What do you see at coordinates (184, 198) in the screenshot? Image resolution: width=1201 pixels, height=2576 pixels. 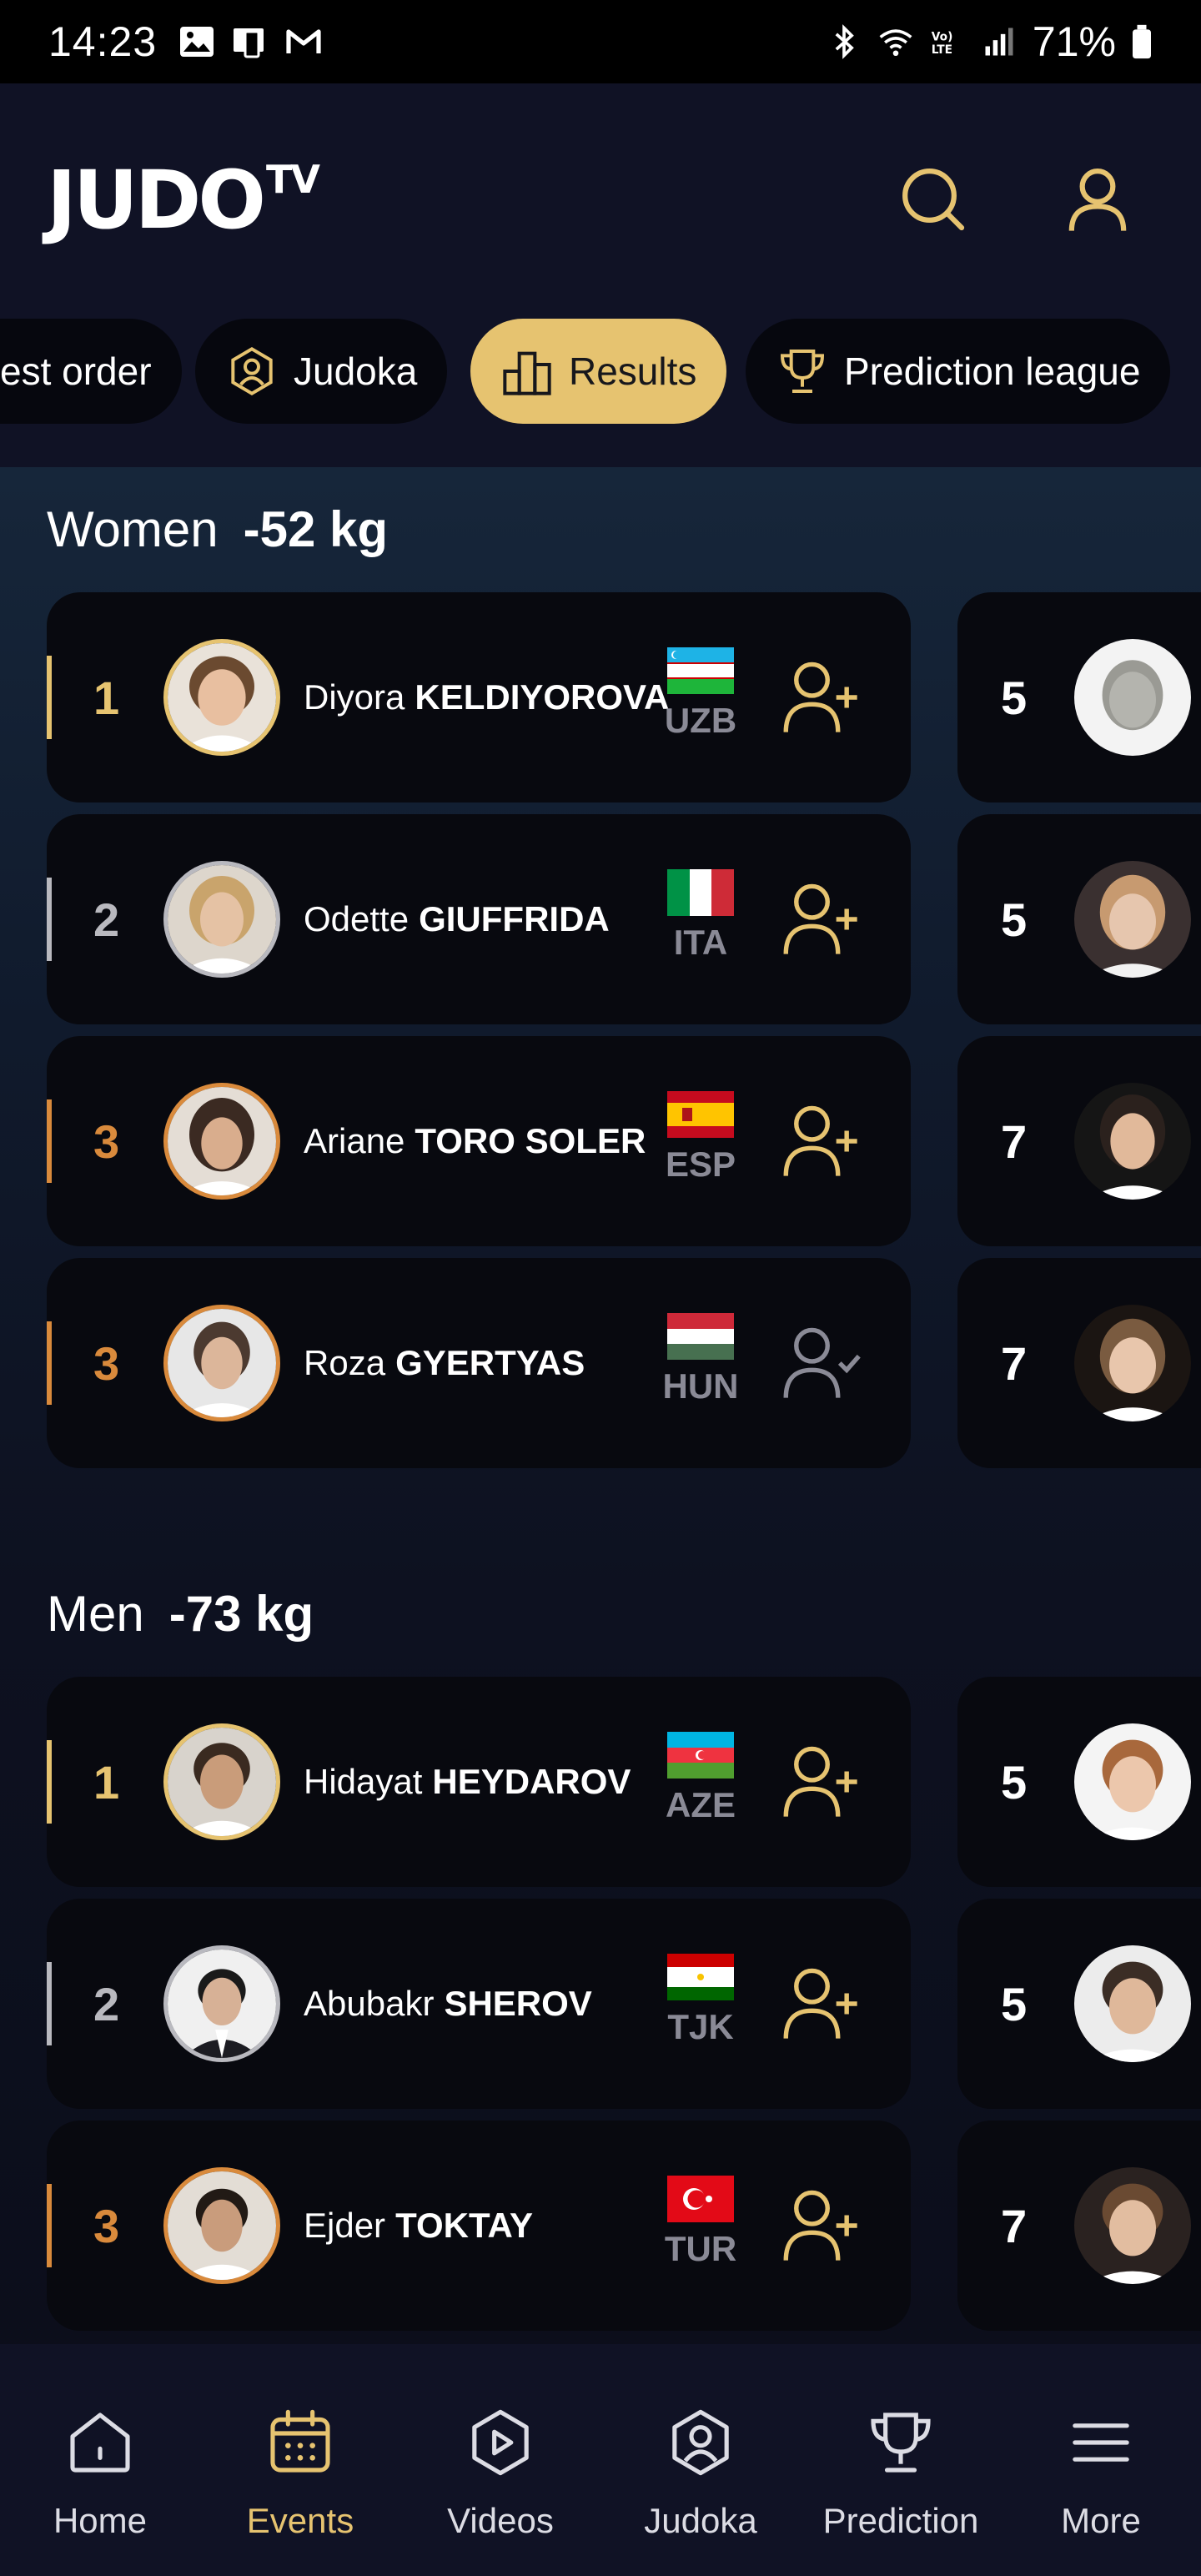 I see `judotv-logo: JUDO TV` at bounding box center [184, 198].